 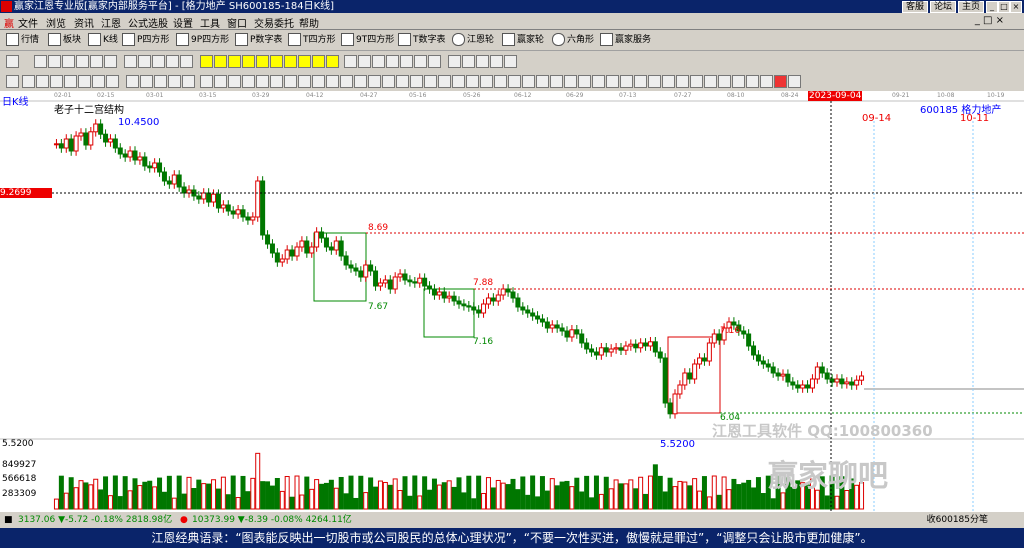 What do you see at coordinates (22, 40) in the screenshot?
I see `tb-quote-button: 行情` at bounding box center [22, 40].